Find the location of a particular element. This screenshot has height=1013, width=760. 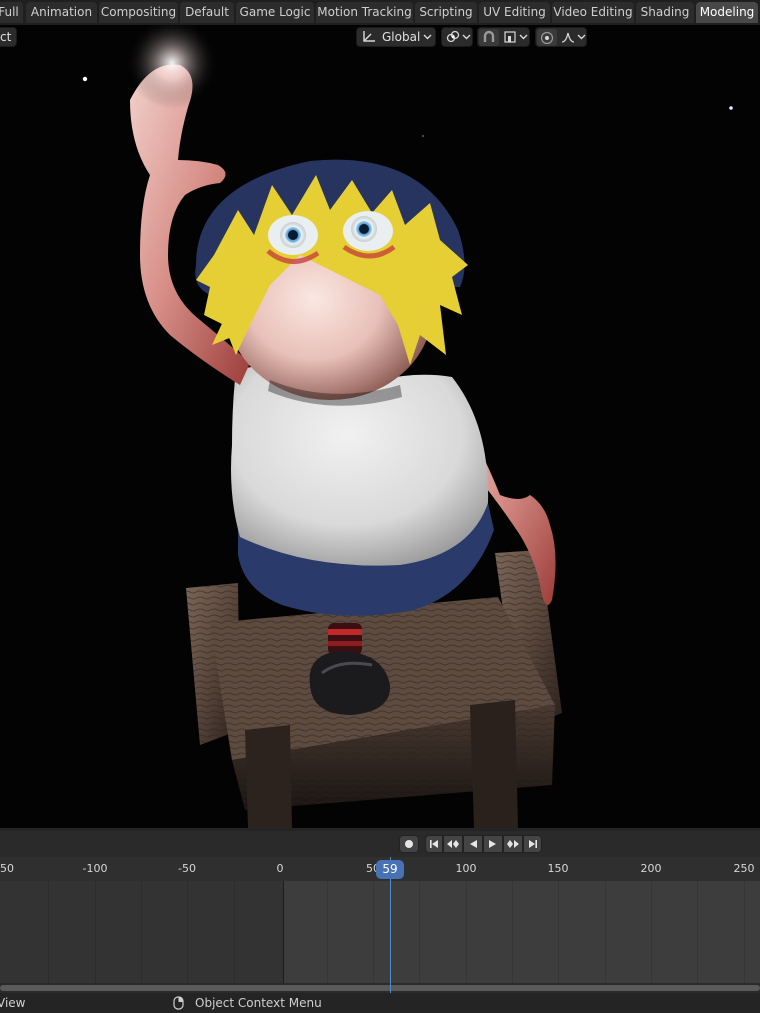

jump-to-next-keyframe-button is located at coordinates (513, 844).